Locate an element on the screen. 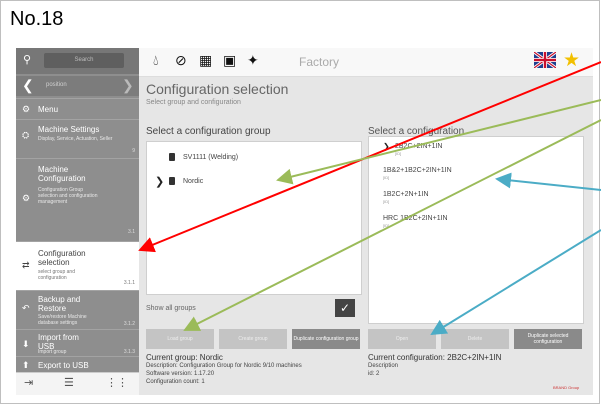 This screenshot has width=601, height=405. tool-icon: ✦ is located at coordinates (253, 60).